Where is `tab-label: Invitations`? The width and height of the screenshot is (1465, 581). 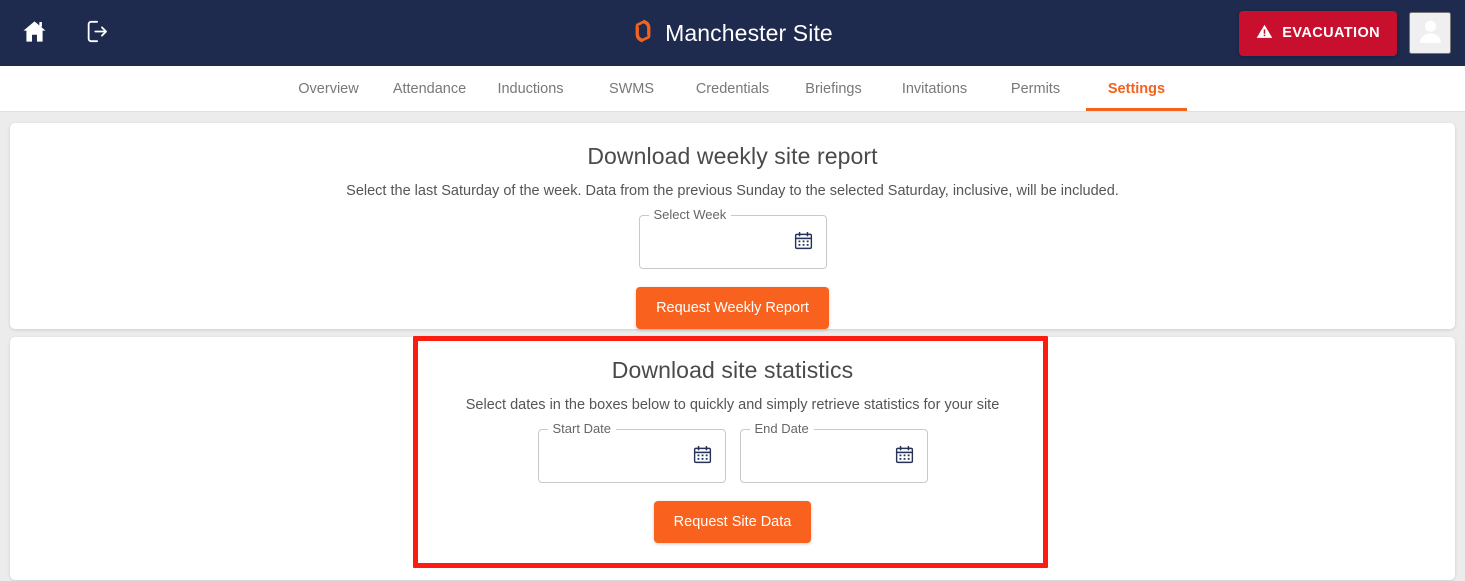
tab-label: Invitations is located at coordinates (934, 88).